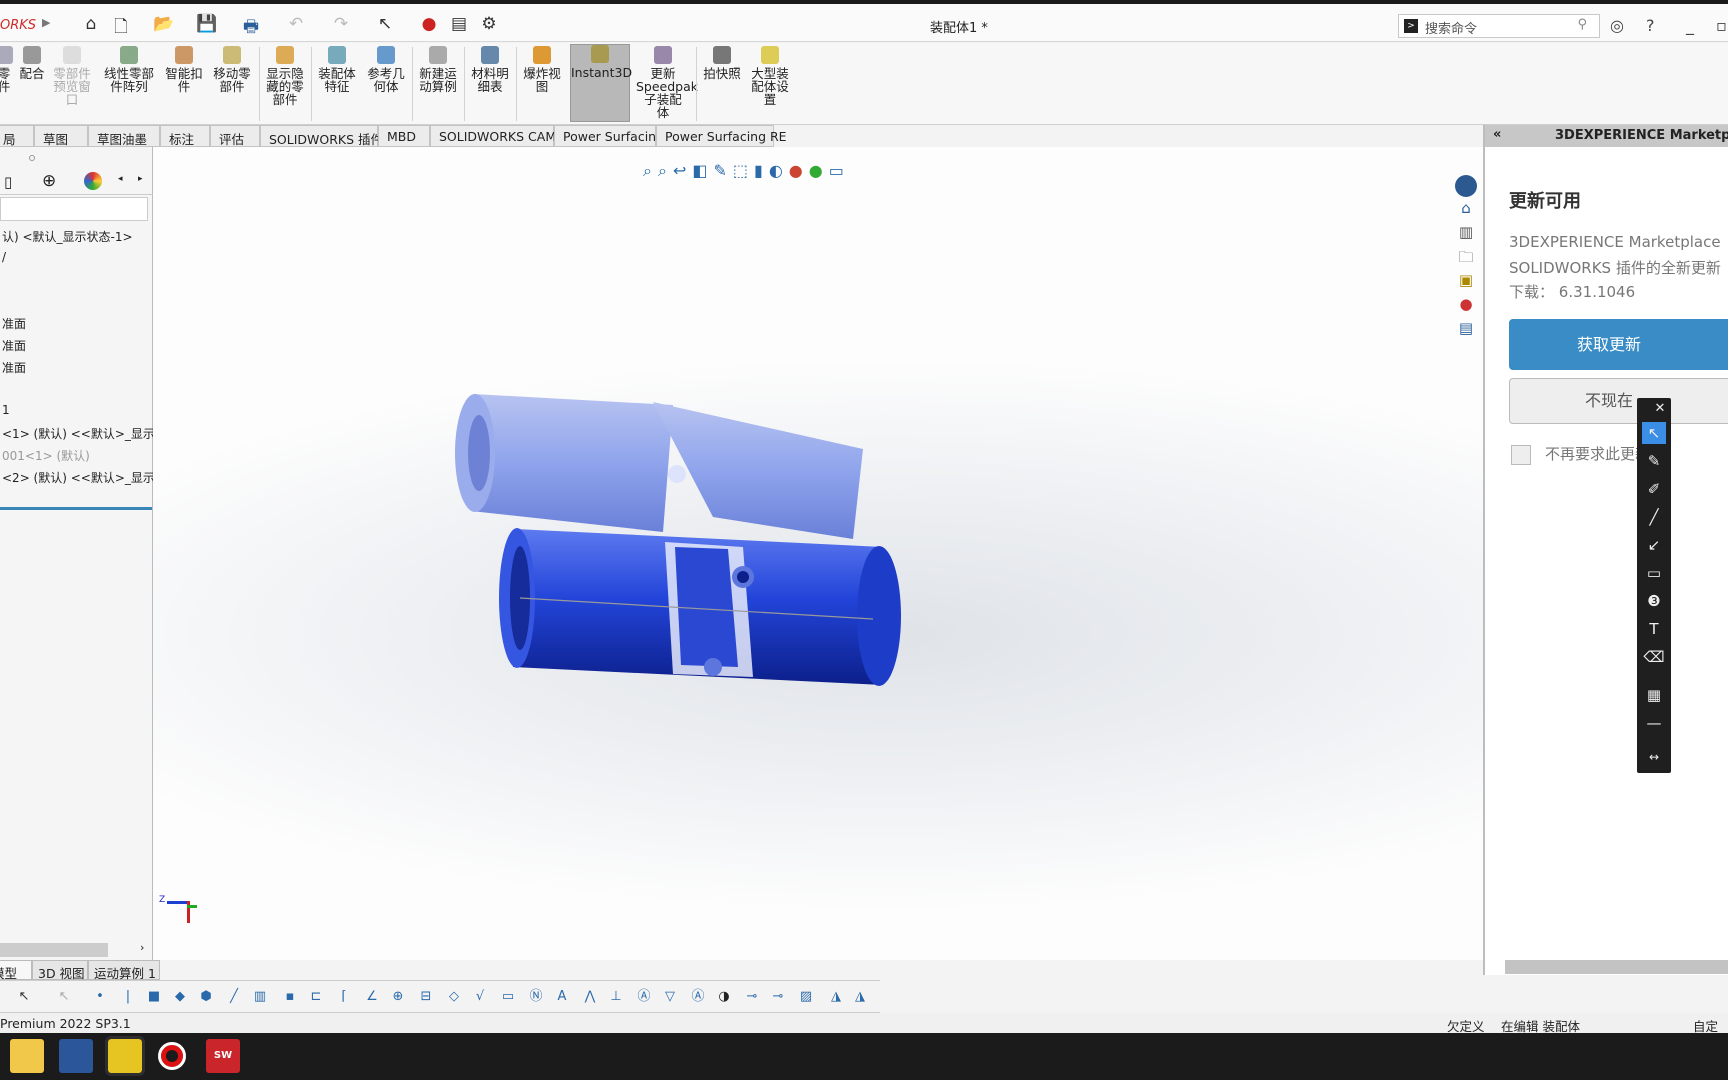  I want to click on ribbon-reference-geometry: 参考几 何体, so click(386, 69).